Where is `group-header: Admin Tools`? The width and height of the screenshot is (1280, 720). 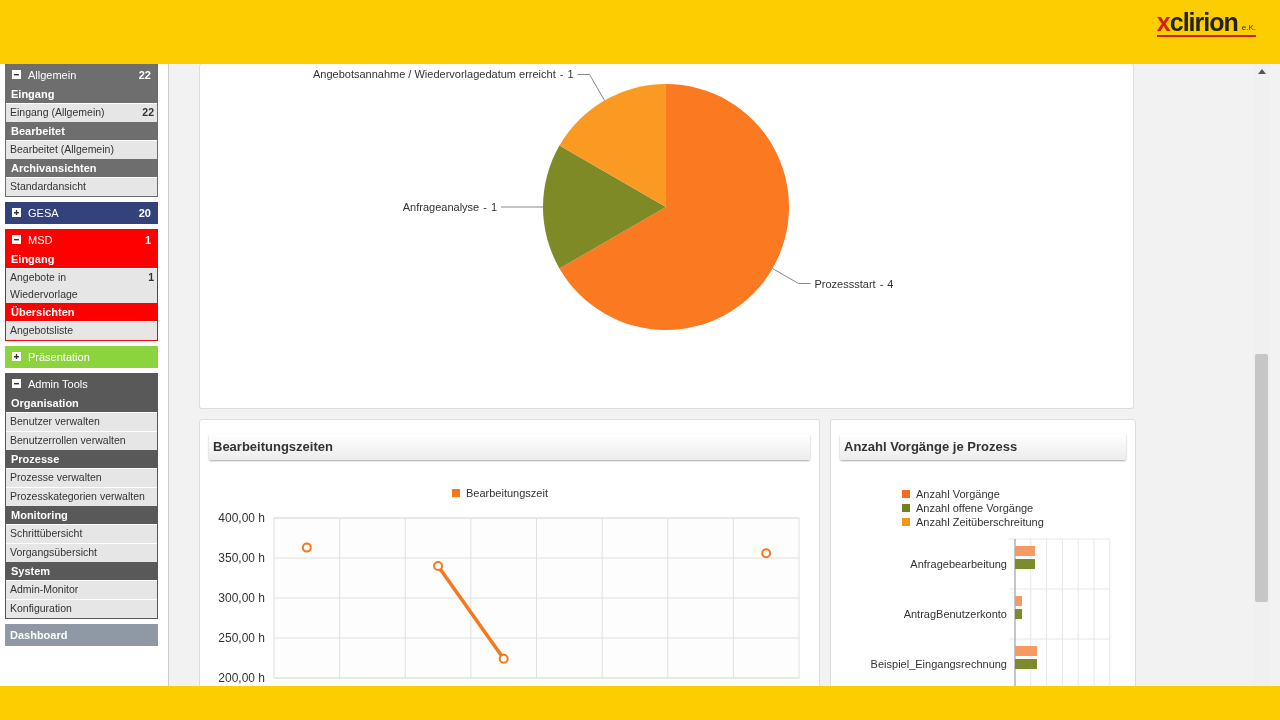
group-header: Admin Tools is located at coordinates (81, 383).